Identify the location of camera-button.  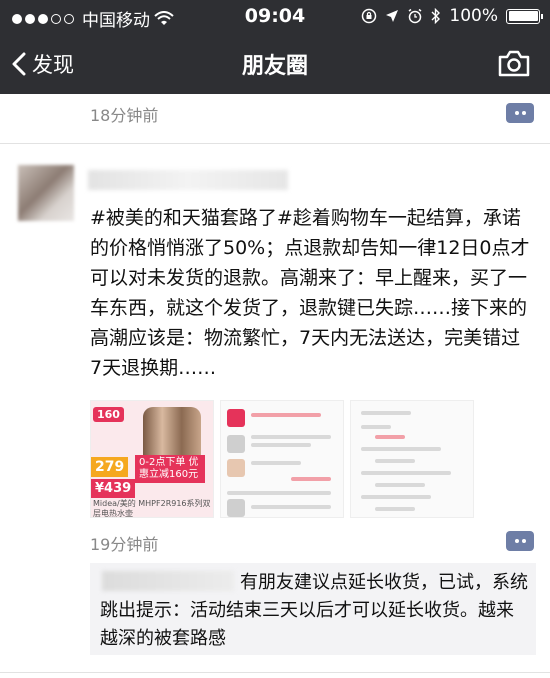
(514, 65).